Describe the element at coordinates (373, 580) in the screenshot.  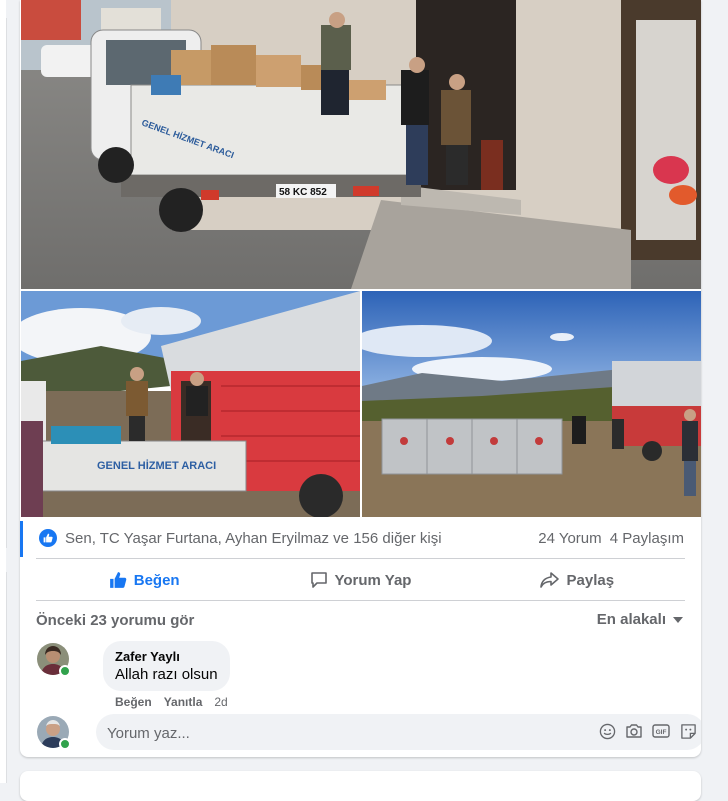
I see `comment-label: Yorum Yap` at that location.